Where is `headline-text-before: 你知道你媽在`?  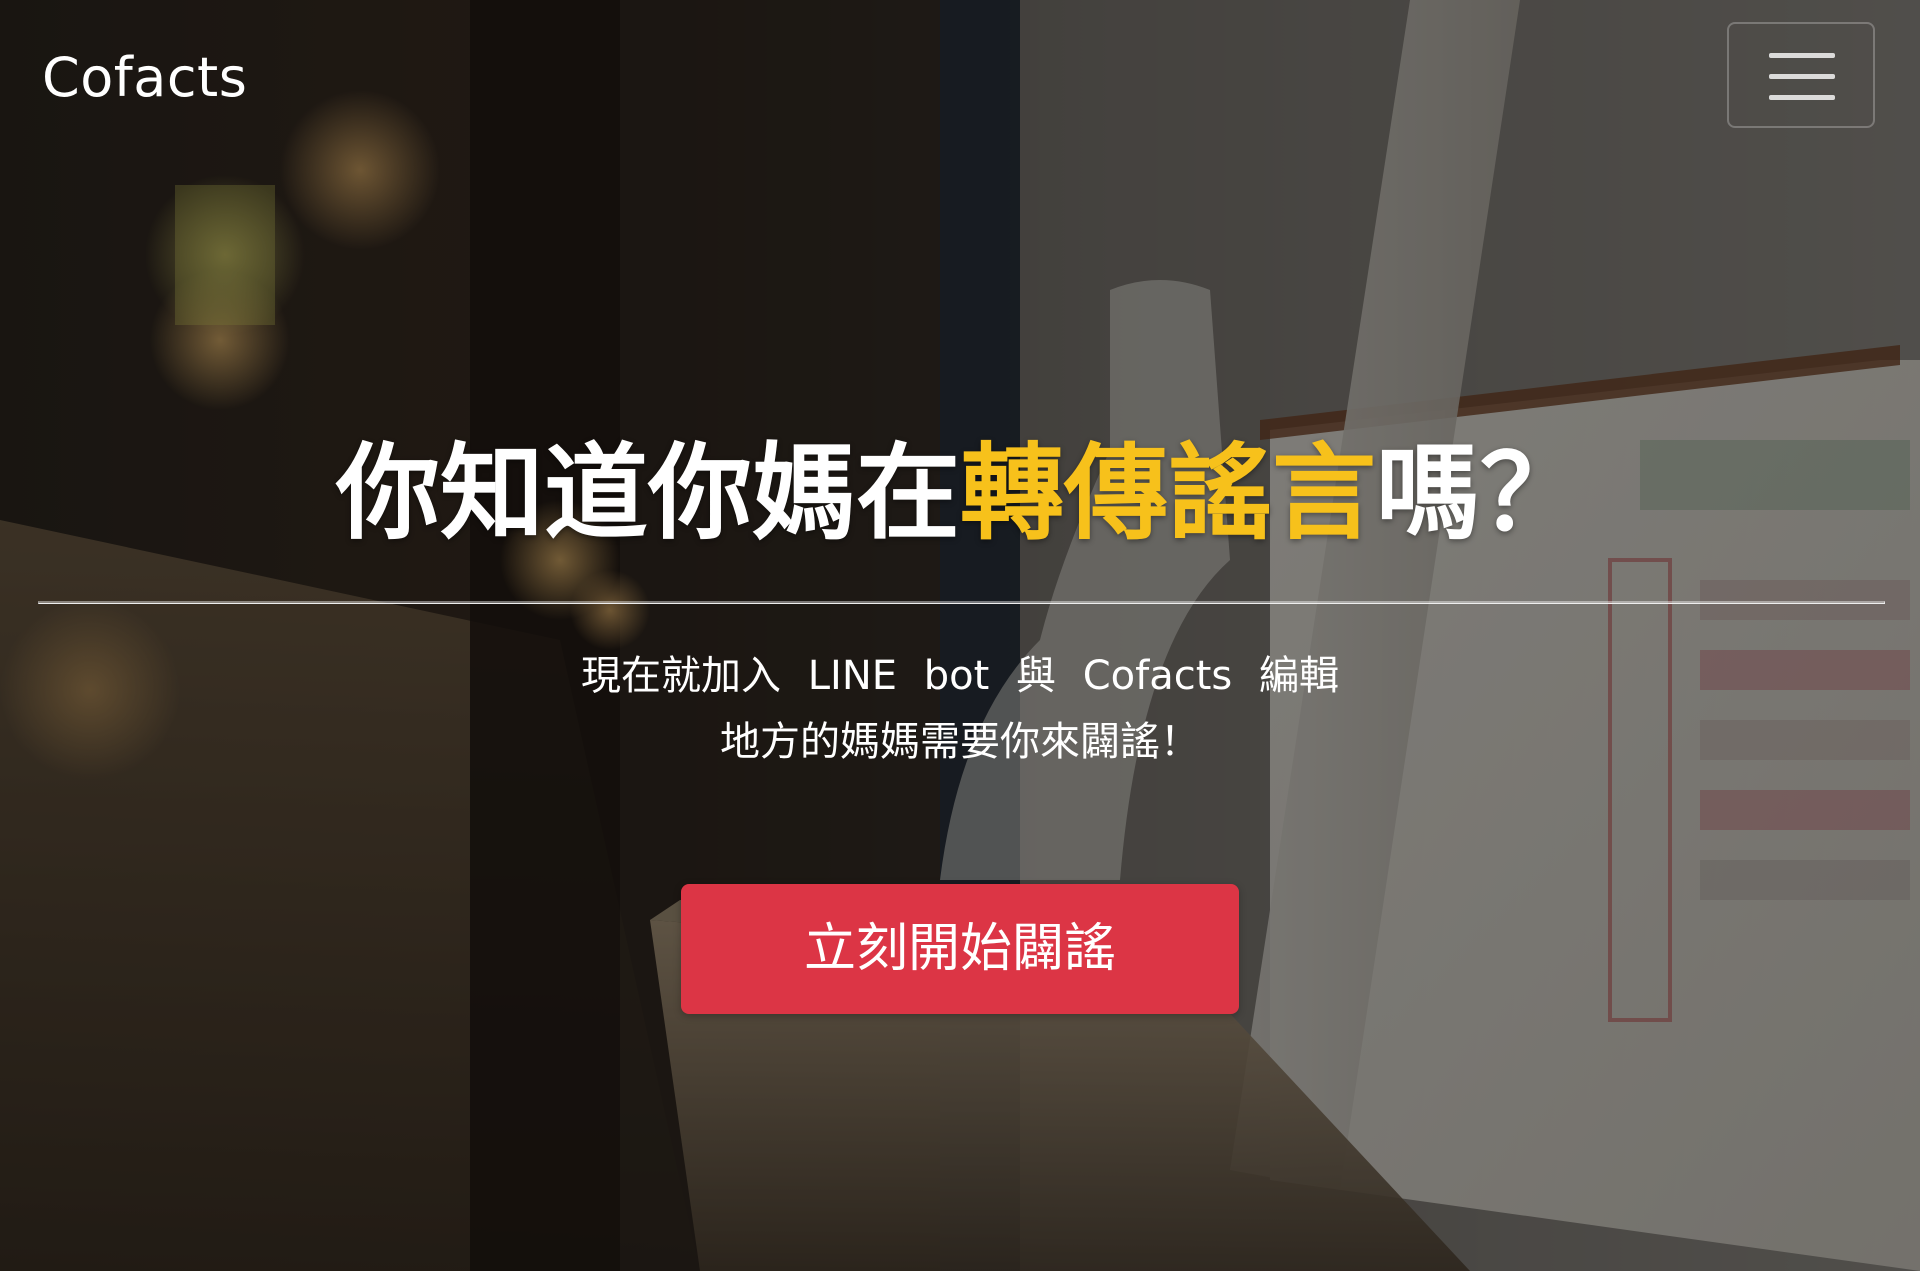
headline-text-before: 你知道你媽在 is located at coordinates (647, 493).